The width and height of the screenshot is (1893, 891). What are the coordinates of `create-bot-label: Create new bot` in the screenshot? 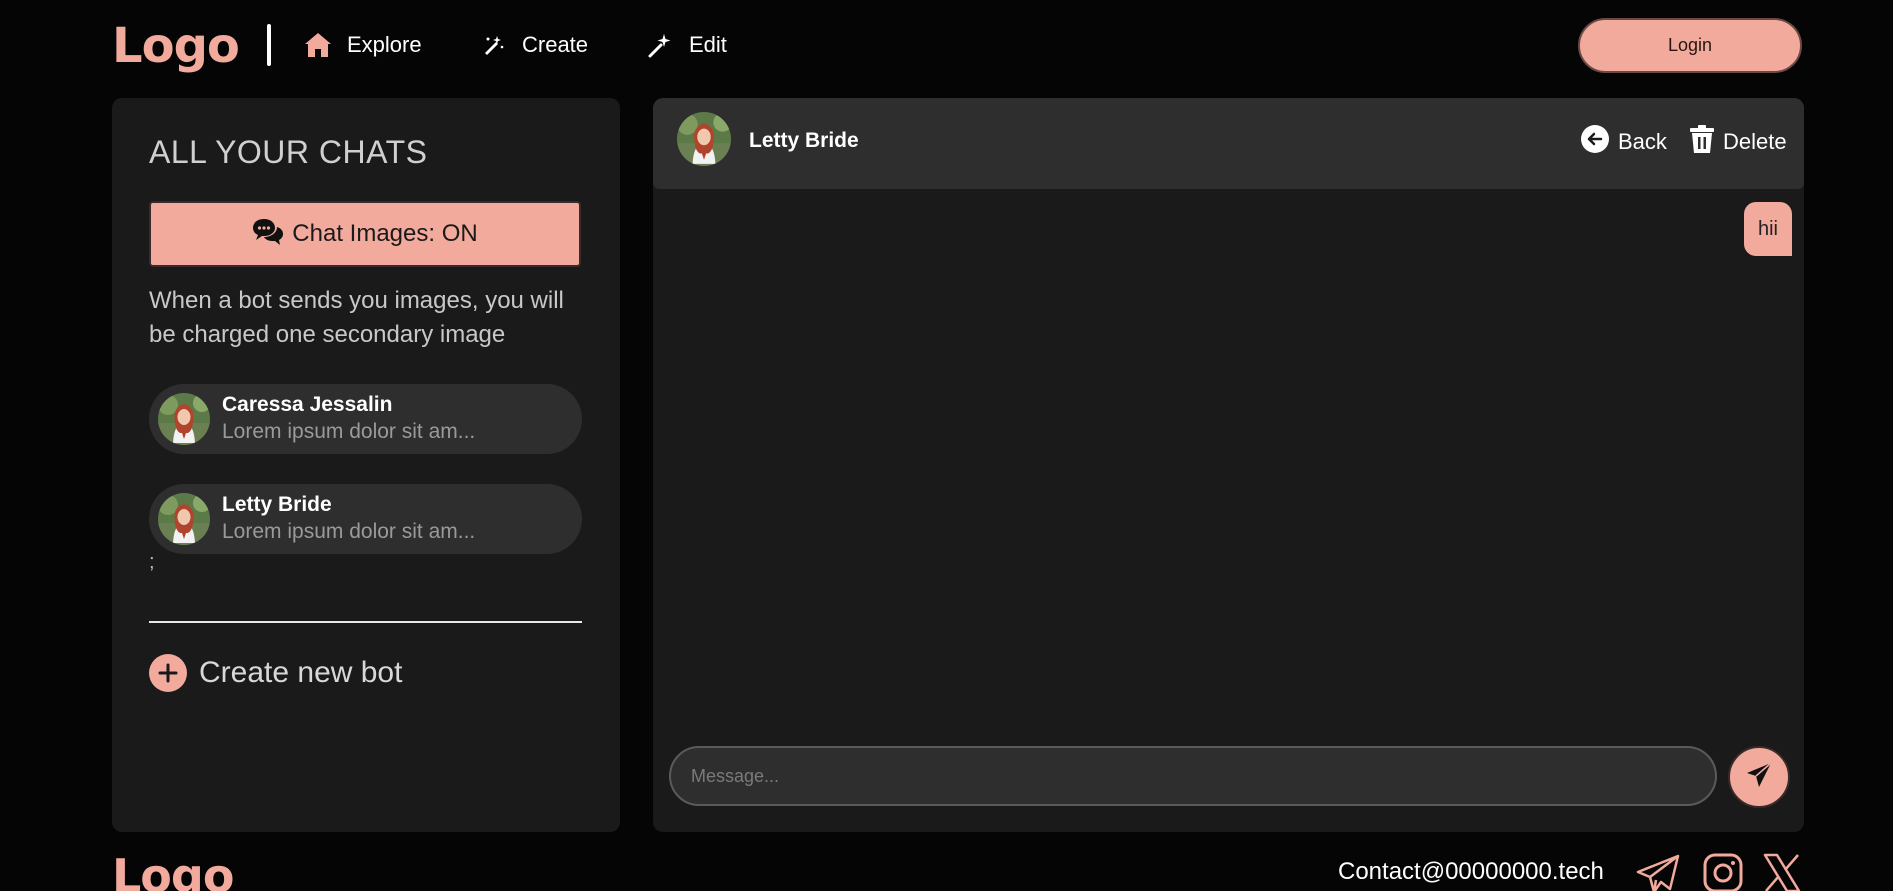 It's located at (301, 672).